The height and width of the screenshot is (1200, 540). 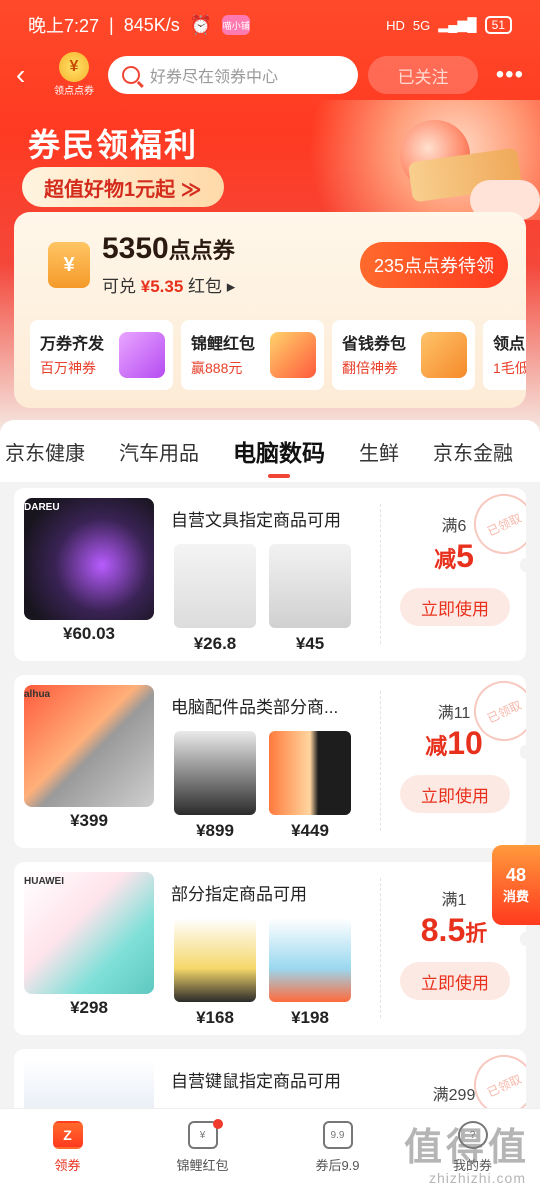 I want to click on festival-illustration, so click(x=400, y=160).